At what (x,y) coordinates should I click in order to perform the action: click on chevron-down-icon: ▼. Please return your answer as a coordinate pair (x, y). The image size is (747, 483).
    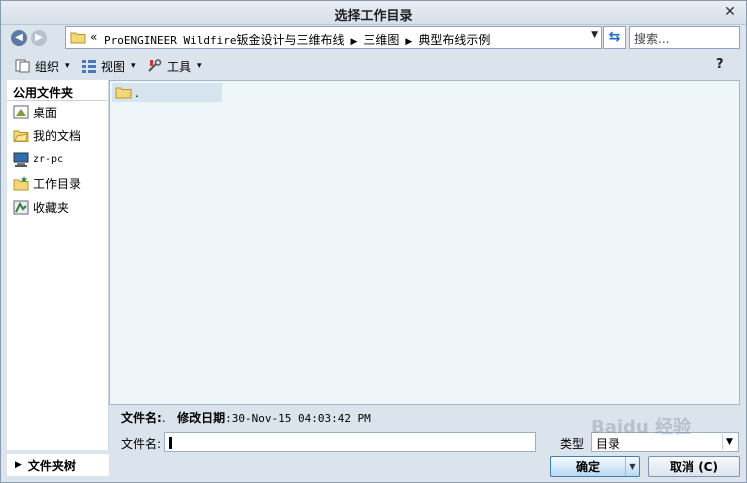
    Looking at the image, I should click on (729, 442).